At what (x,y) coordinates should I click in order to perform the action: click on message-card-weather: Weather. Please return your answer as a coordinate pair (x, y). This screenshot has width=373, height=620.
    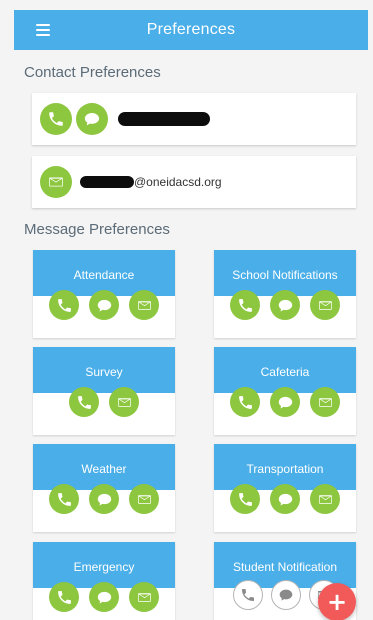
    Looking at the image, I should click on (104, 488).